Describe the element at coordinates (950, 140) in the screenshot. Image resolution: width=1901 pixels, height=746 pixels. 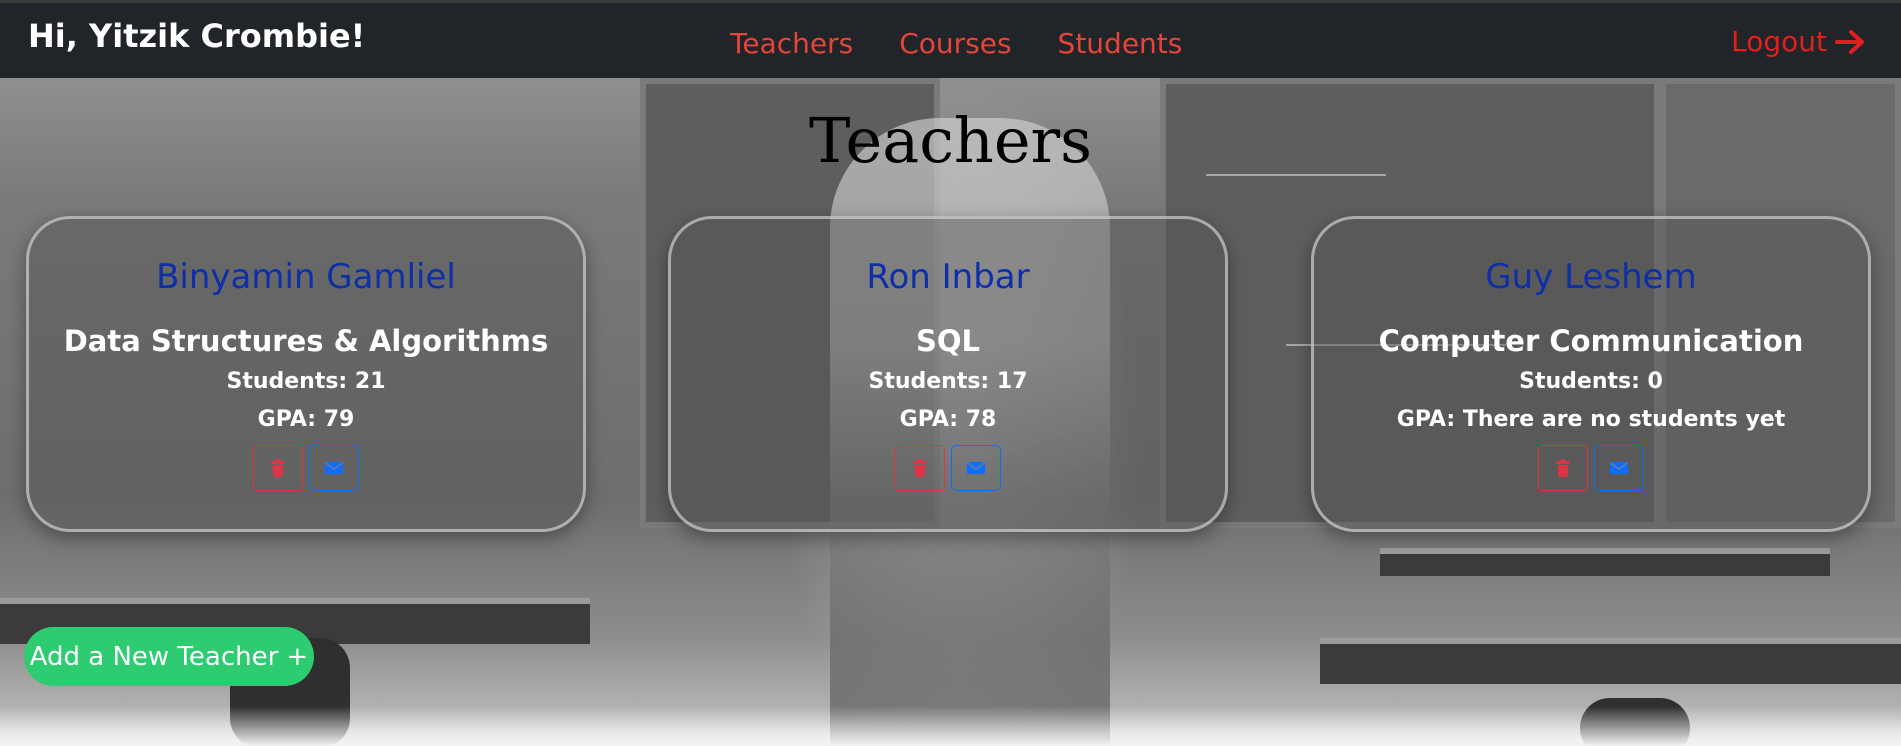
I see `page-title: Teachers` at that location.